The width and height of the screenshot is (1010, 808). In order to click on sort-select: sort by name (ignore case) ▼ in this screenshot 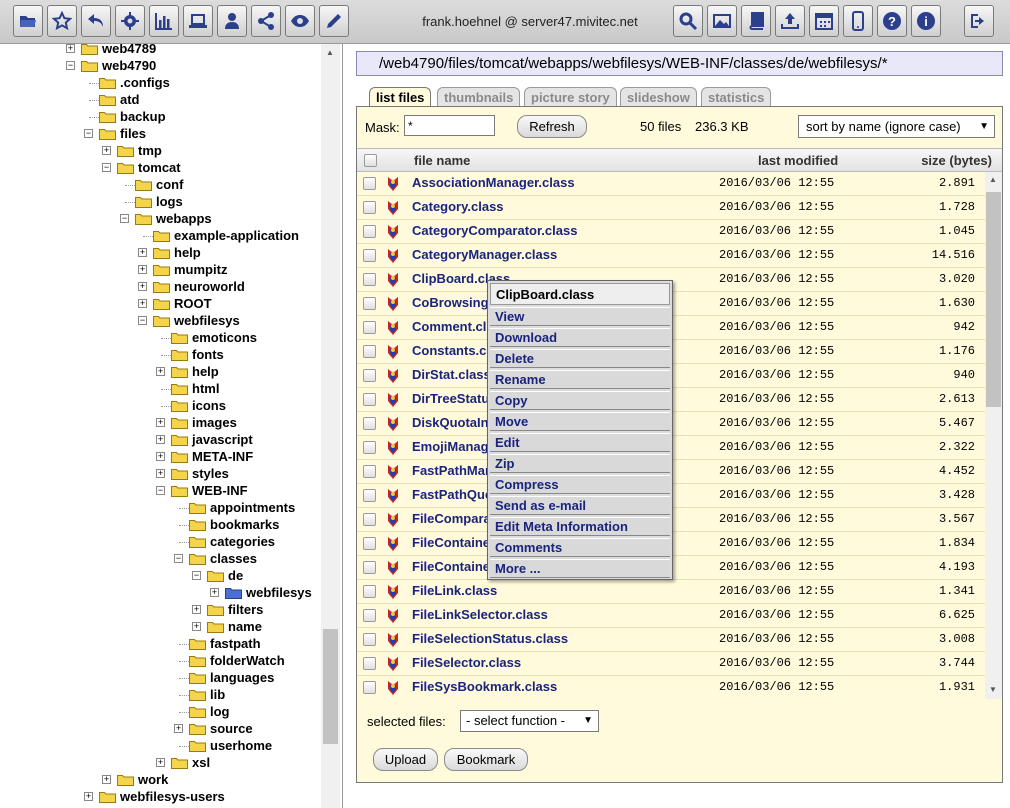, I will do `click(896, 126)`.